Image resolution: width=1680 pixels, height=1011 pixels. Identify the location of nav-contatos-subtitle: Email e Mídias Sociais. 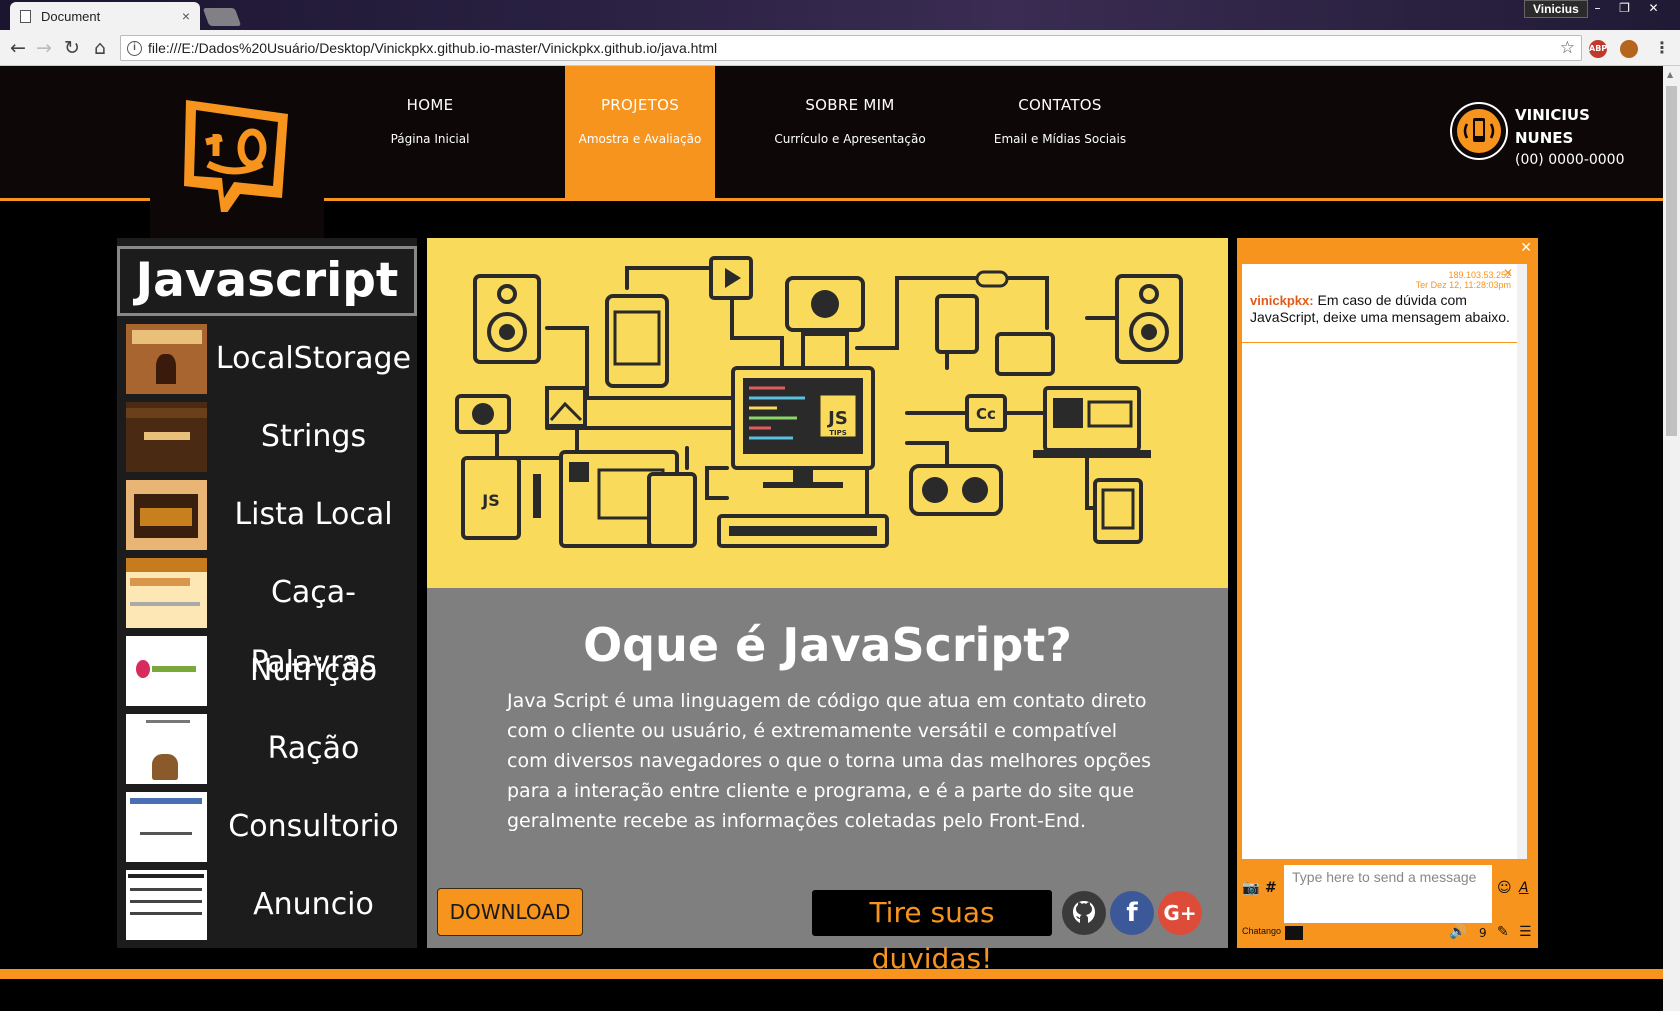
(1060, 139).